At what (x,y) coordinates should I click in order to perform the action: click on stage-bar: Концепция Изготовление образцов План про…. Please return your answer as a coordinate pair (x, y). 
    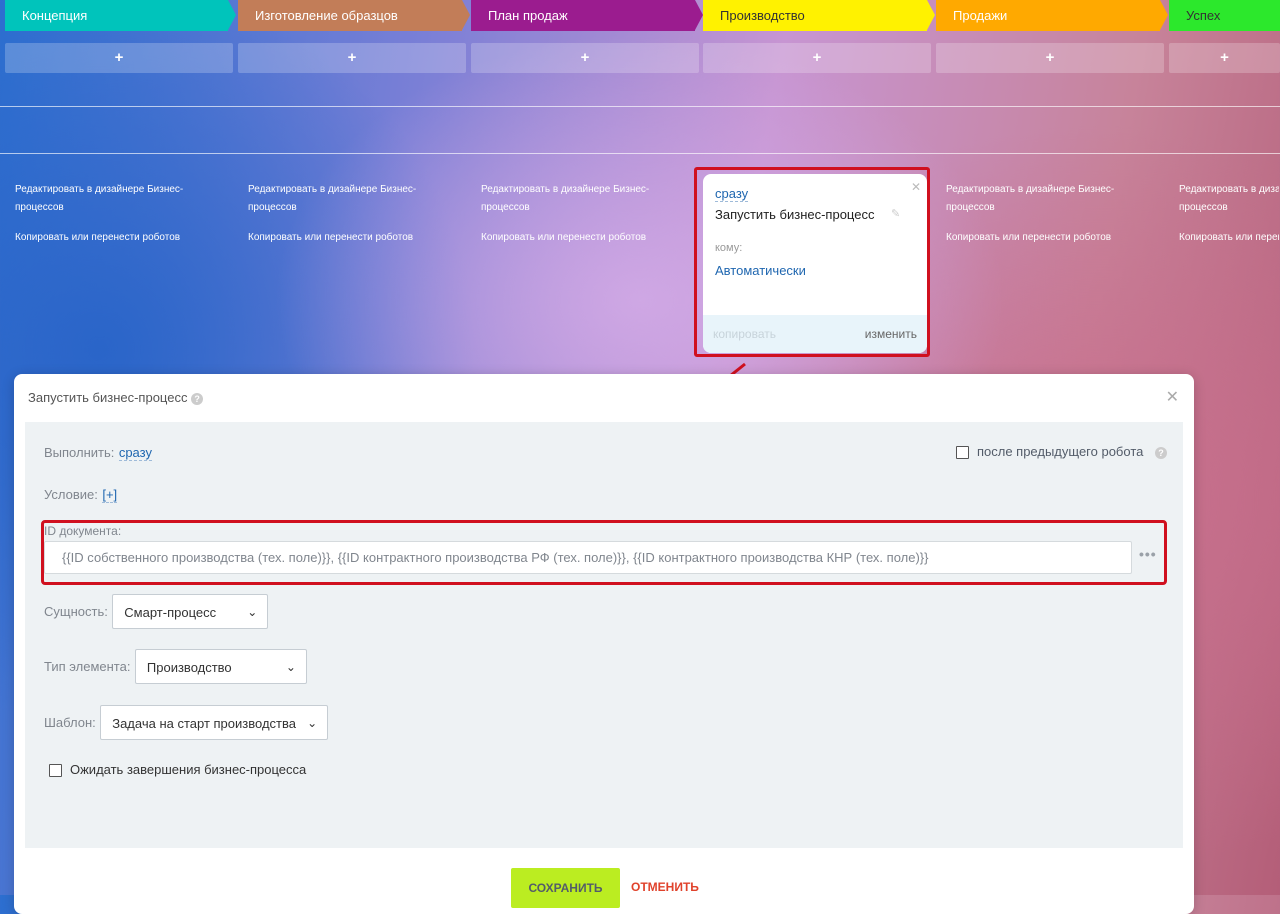
    Looking at the image, I should click on (640, 15).